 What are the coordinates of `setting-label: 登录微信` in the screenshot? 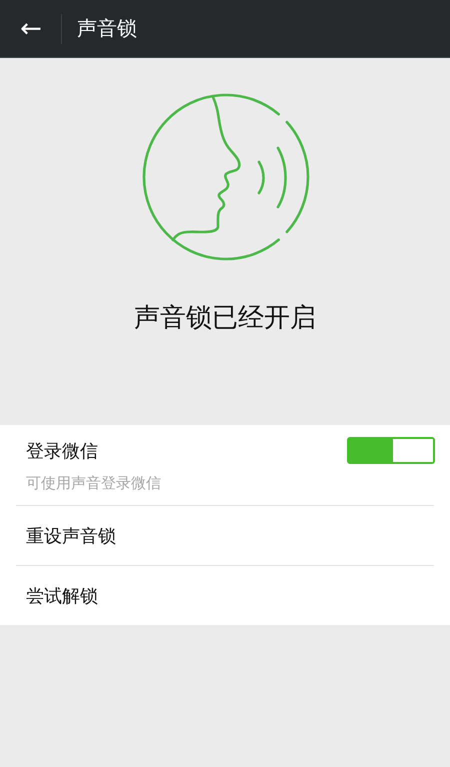 It's located at (62, 451).